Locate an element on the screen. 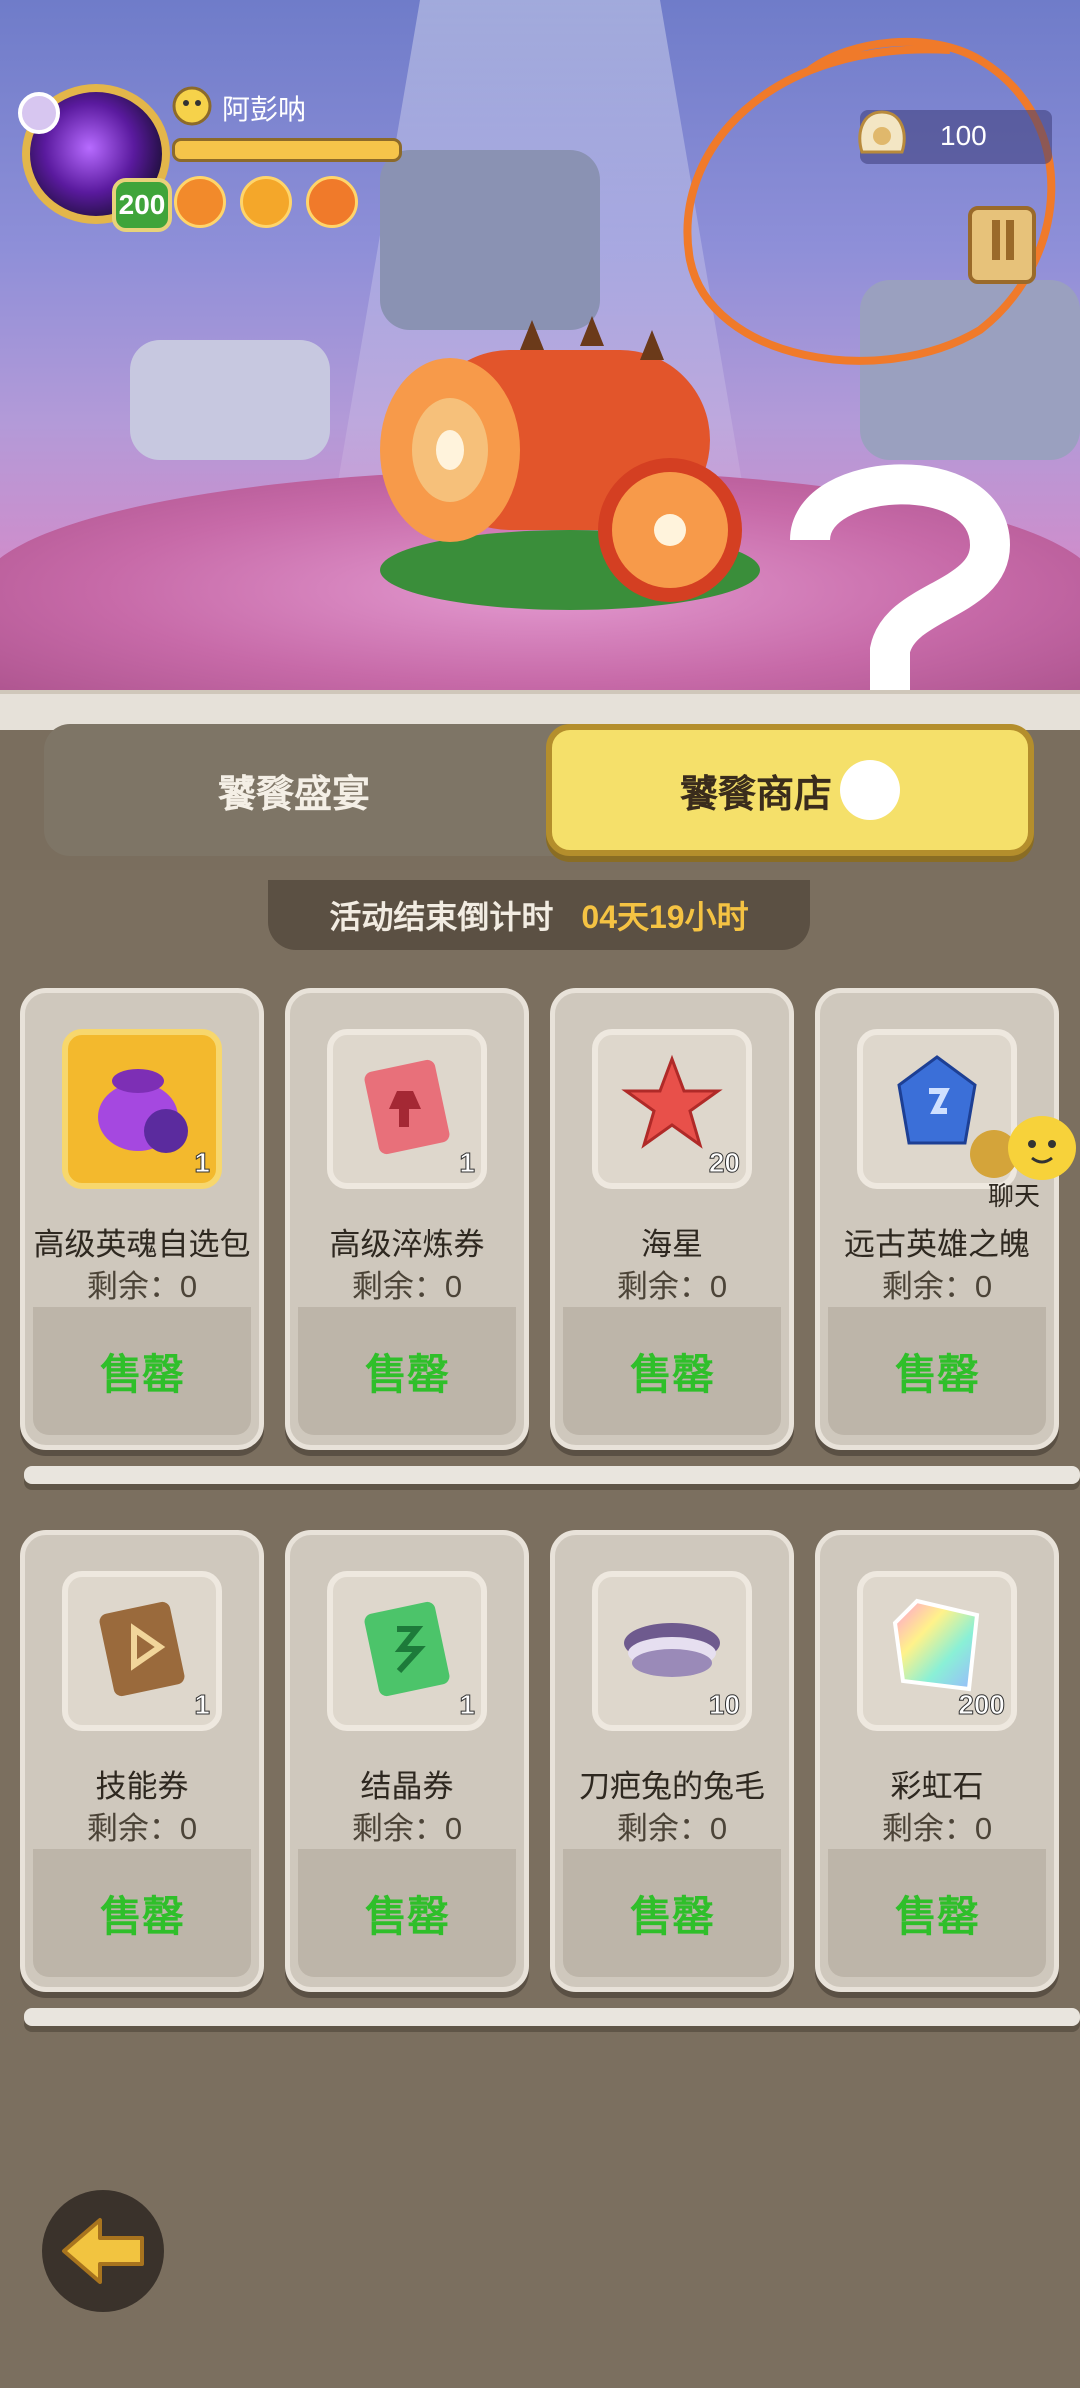  item-quantity: 10 is located at coordinates (724, 1705).